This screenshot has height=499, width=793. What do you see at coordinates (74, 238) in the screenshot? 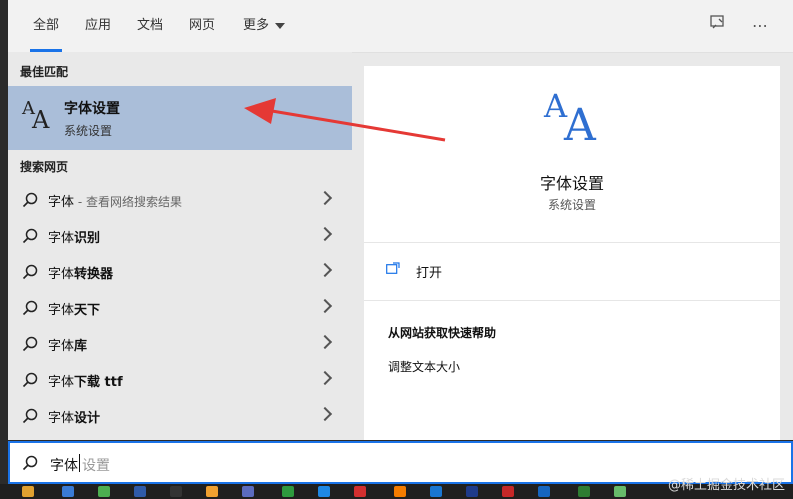
I see `result-label: 字体识别` at bounding box center [74, 238].